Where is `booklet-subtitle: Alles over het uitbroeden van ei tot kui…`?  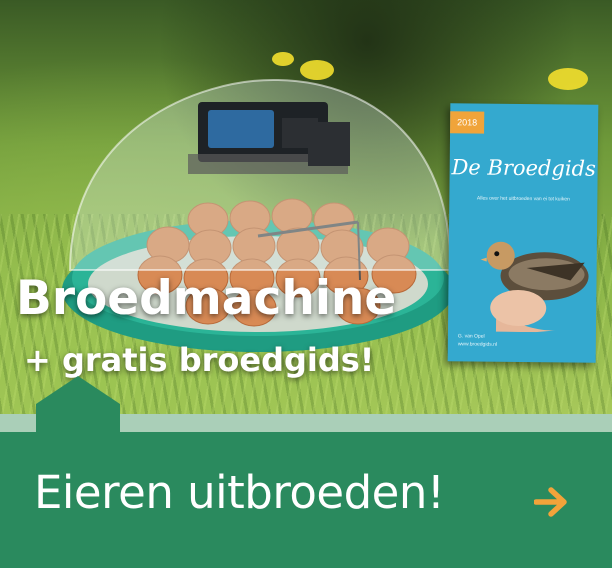 booklet-subtitle: Alles over het uitbroeden van ei tot kui… is located at coordinates (523, 199).